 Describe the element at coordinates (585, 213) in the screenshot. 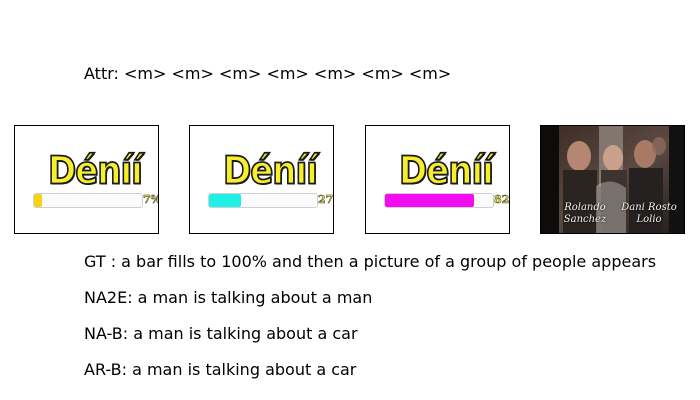

I see `photo-caption-left: Rolando Sanchez` at that location.